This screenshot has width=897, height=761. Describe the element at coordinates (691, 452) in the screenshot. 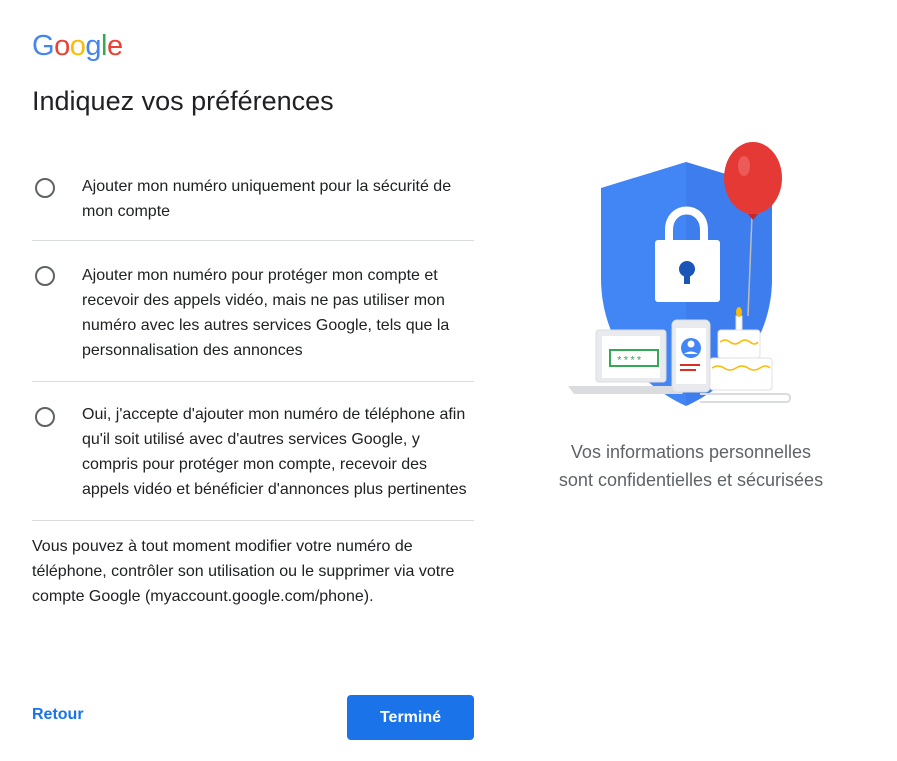

I see `caption-line: Vos informations personnelles` at that location.